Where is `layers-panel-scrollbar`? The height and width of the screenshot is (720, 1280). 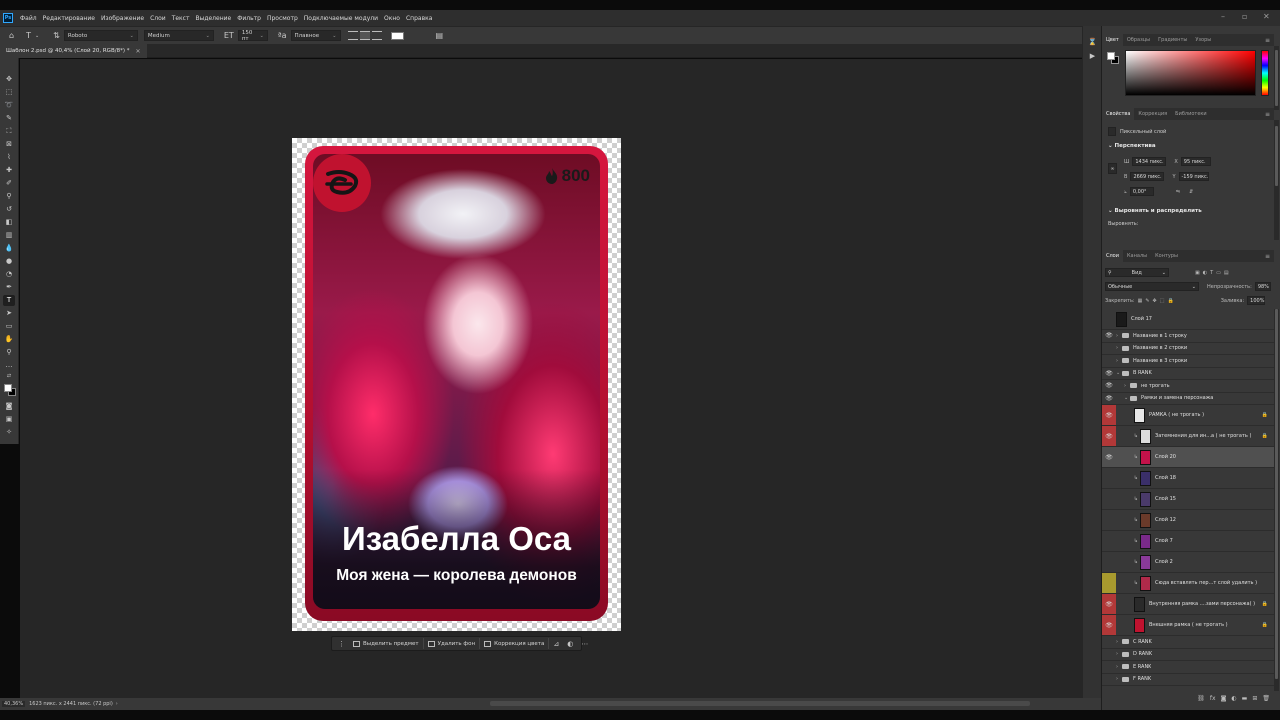
layers-panel-scrollbar is located at coordinates (1276, 500).